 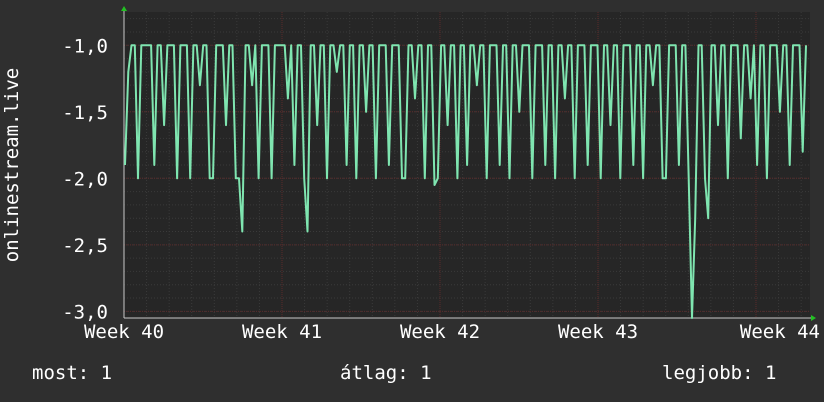 I want to click on legend-max: legjobb: 1, so click(x=719, y=373).